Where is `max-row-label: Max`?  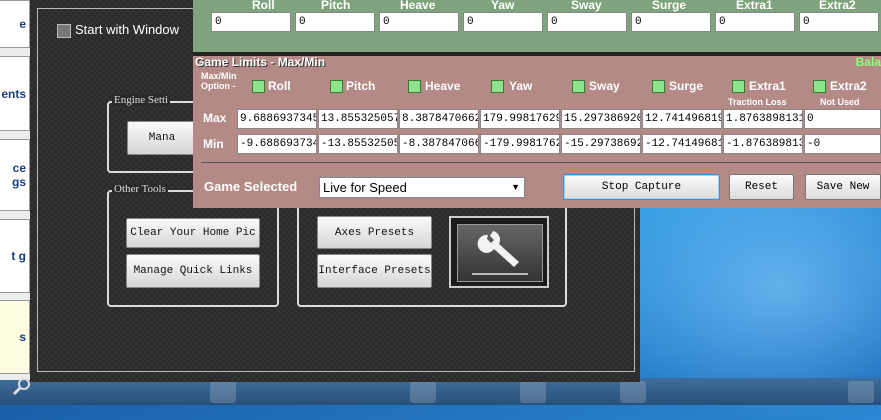 max-row-label: Max is located at coordinates (215, 118).